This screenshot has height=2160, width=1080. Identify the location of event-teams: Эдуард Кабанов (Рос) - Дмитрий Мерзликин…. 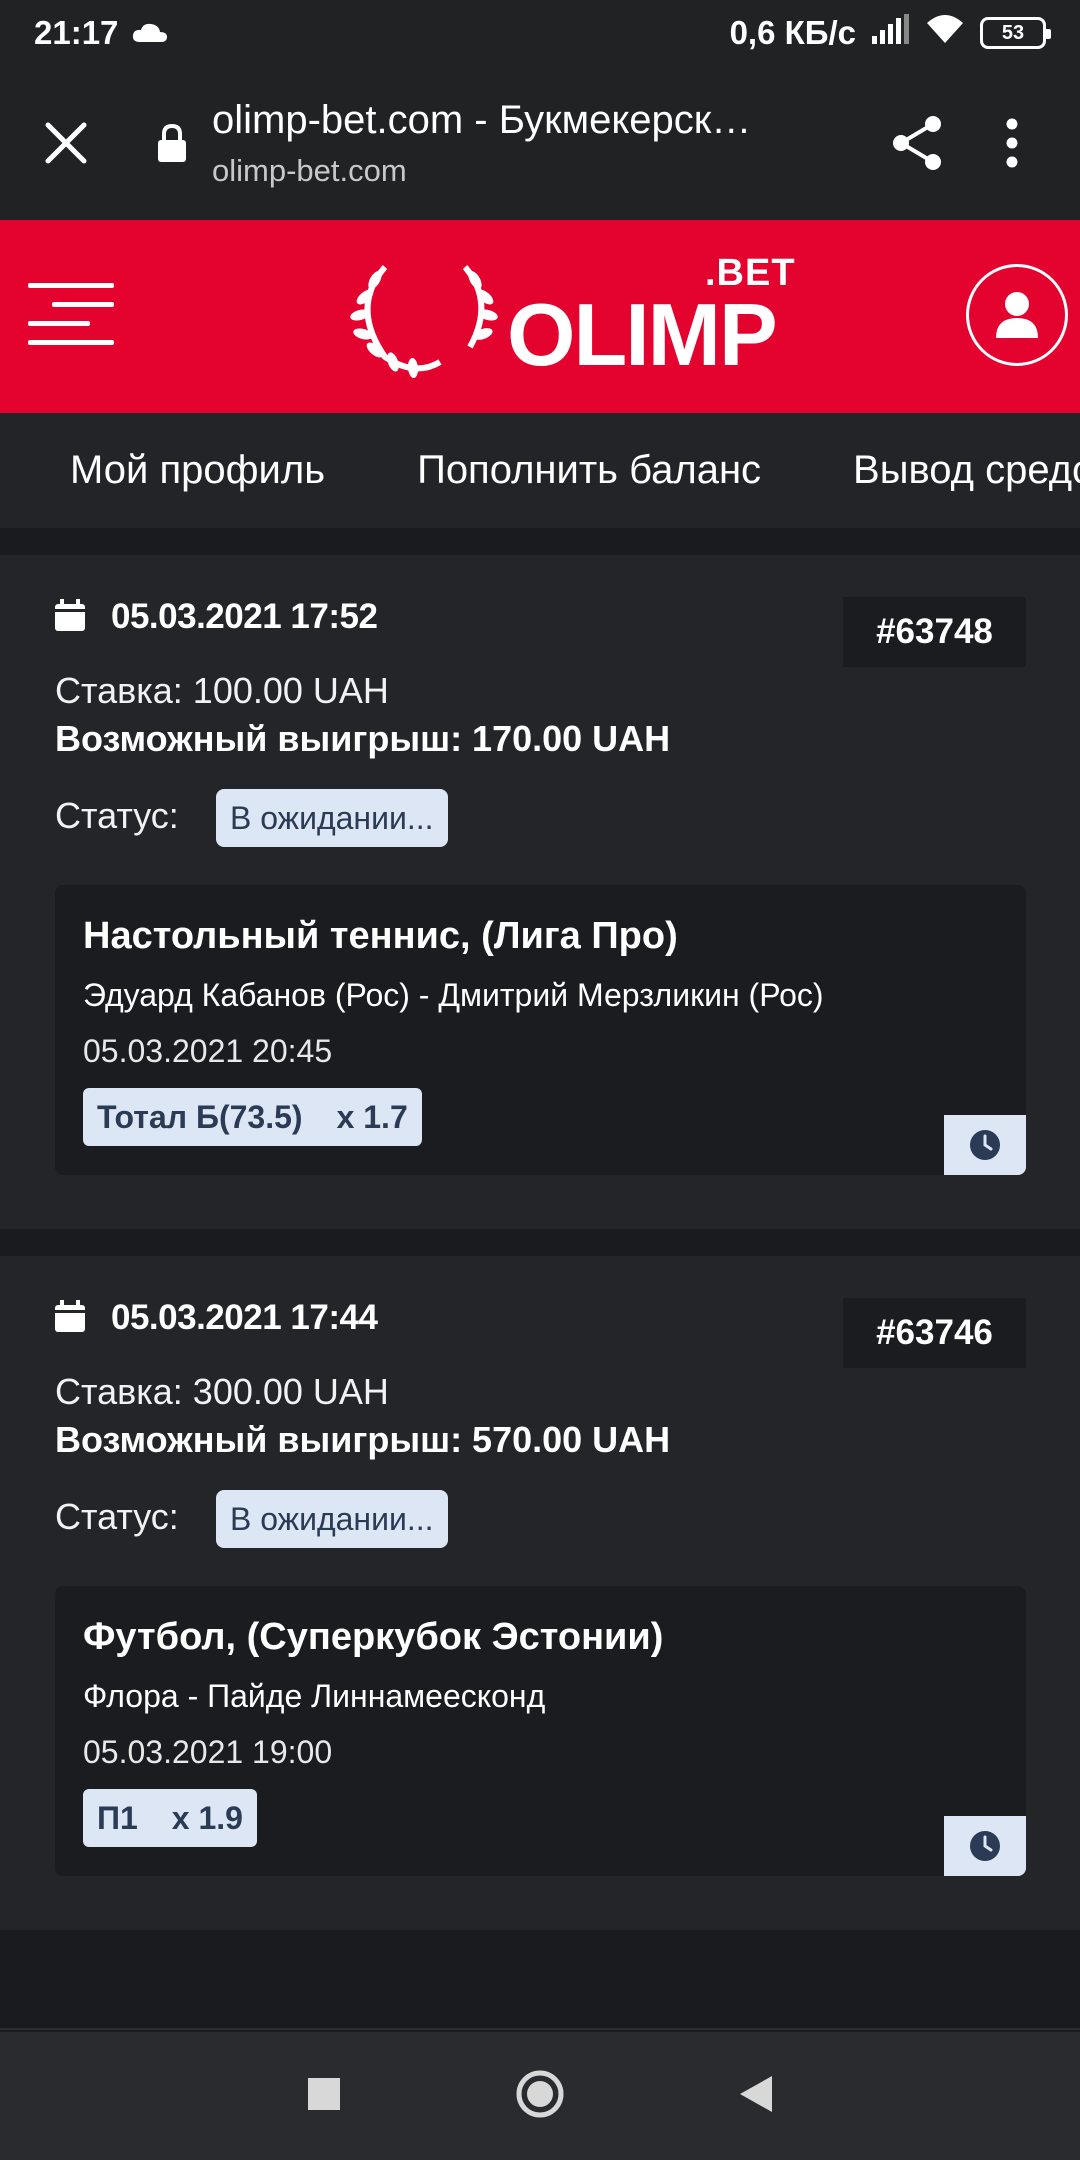
(453, 995).